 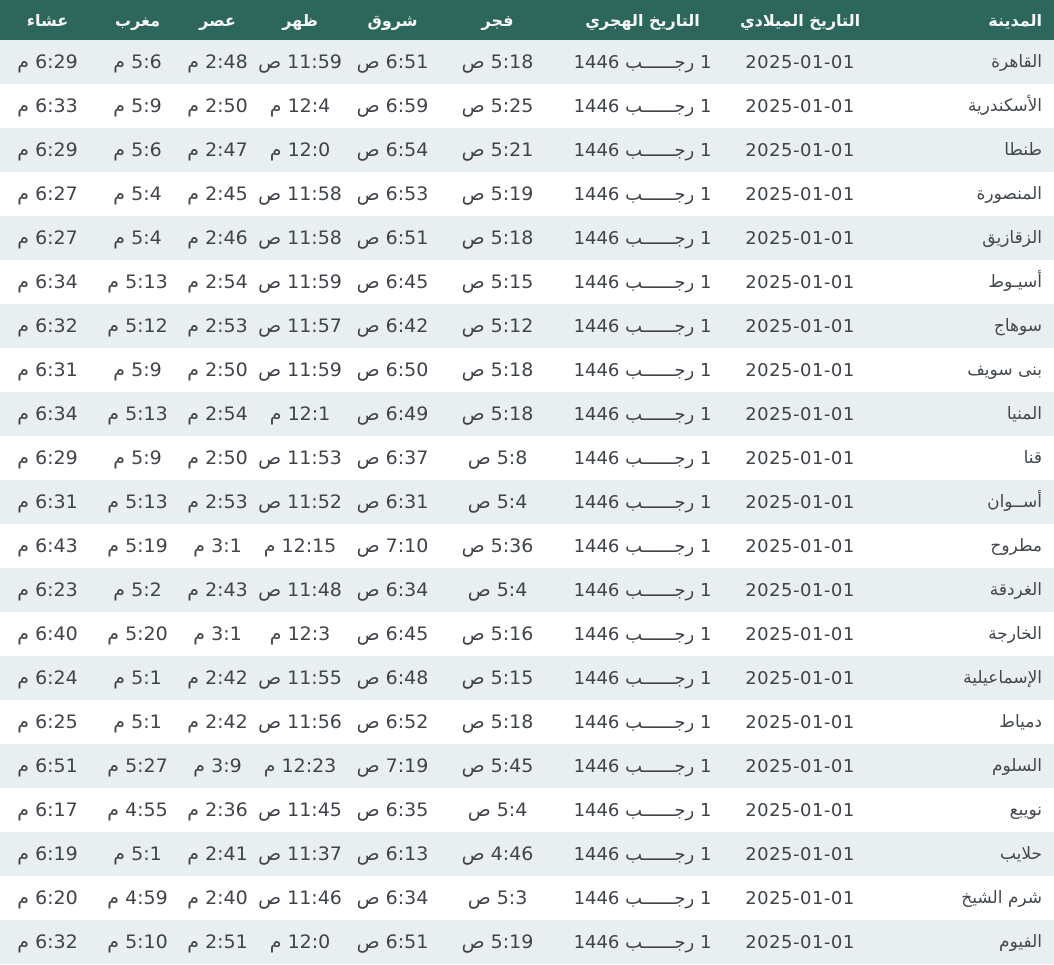 What do you see at coordinates (497, 634) in the screenshot?
I see `cell-fajr: 5:16 ص` at bounding box center [497, 634].